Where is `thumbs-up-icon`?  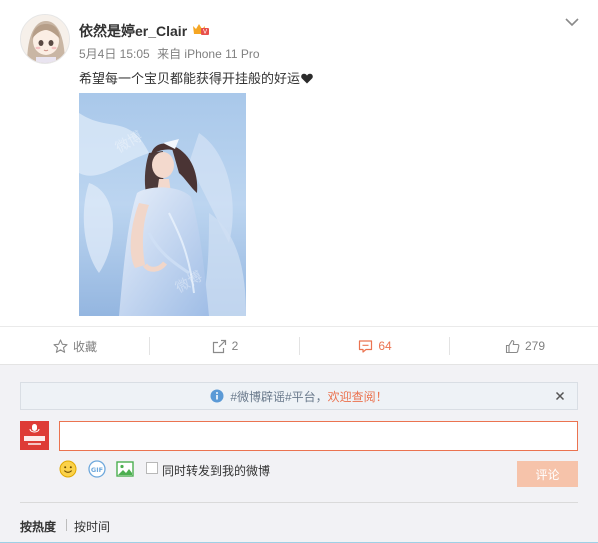
thumbs-up-icon is located at coordinates (512, 346).